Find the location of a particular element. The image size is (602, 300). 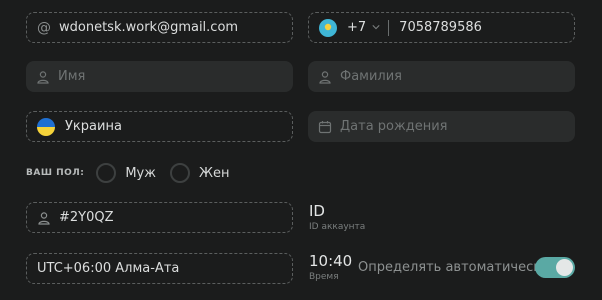

country-field: Украина is located at coordinates (159, 126).